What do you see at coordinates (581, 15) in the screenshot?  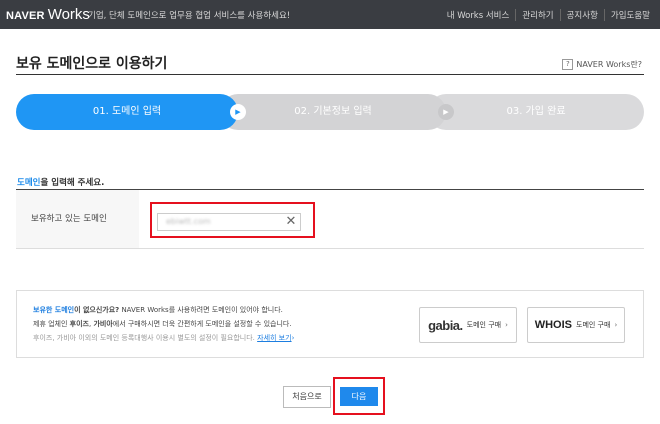 I see `nav-notice: 공지사항` at bounding box center [581, 15].